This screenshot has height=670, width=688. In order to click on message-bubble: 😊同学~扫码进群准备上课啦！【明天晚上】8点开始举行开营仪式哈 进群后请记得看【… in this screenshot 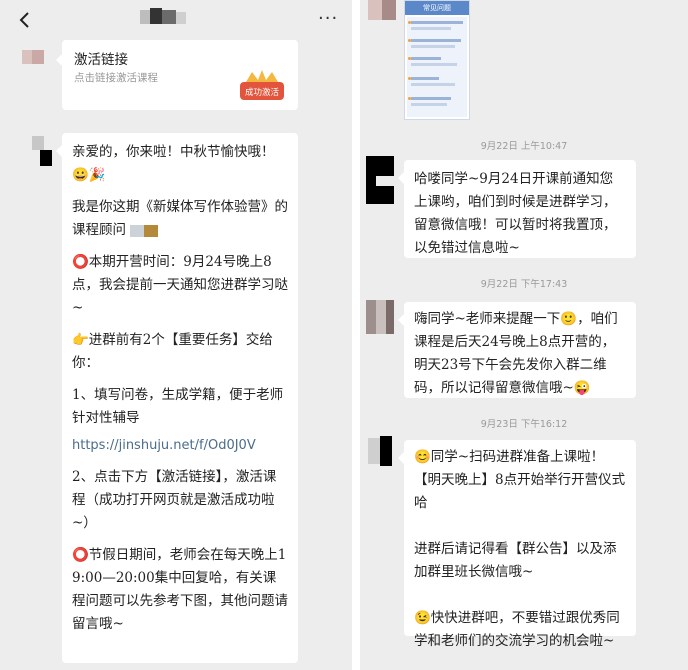, I will do `click(517, 544)`.